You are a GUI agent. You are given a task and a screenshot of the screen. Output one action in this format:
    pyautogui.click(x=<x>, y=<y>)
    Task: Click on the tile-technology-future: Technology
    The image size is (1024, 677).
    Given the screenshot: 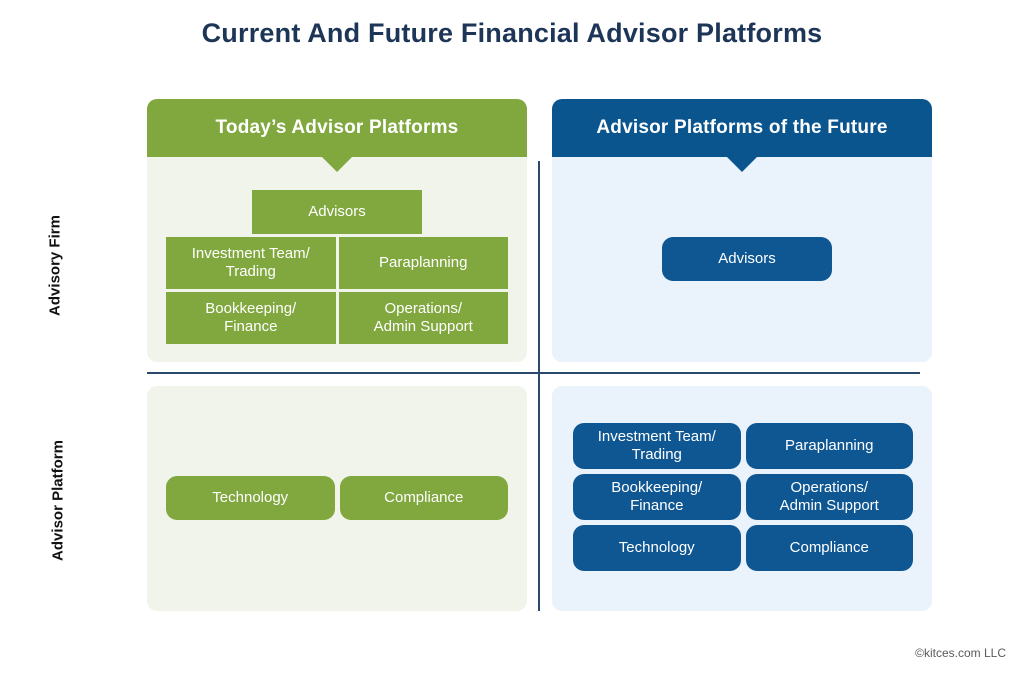 What is the action you would take?
    pyautogui.click(x=657, y=548)
    